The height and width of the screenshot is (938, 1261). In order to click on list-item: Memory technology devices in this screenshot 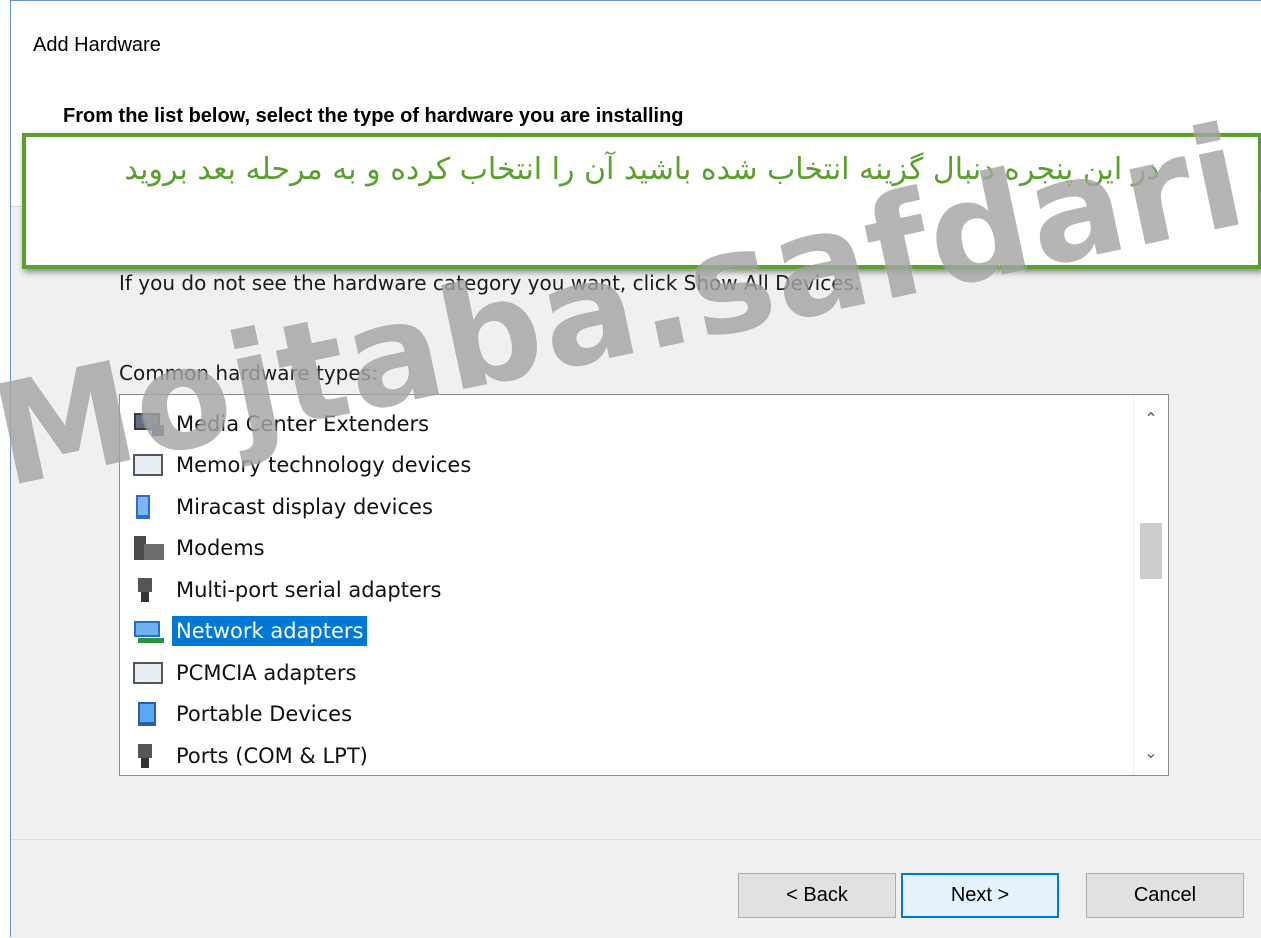, I will do `click(620, 466)`.